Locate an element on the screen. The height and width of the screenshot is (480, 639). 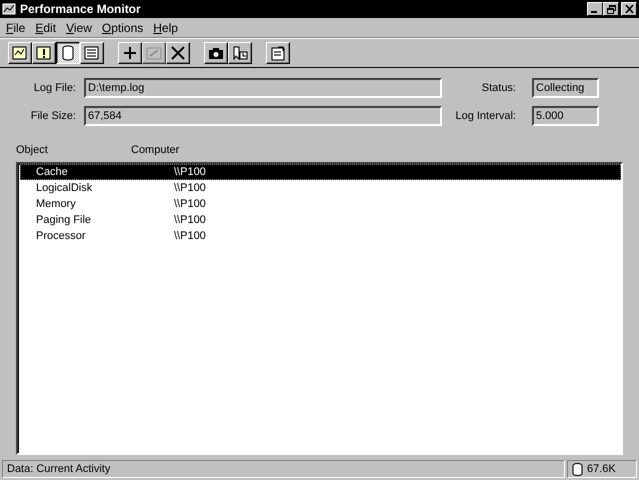
camera-icon is located at coordinates (216, 53).